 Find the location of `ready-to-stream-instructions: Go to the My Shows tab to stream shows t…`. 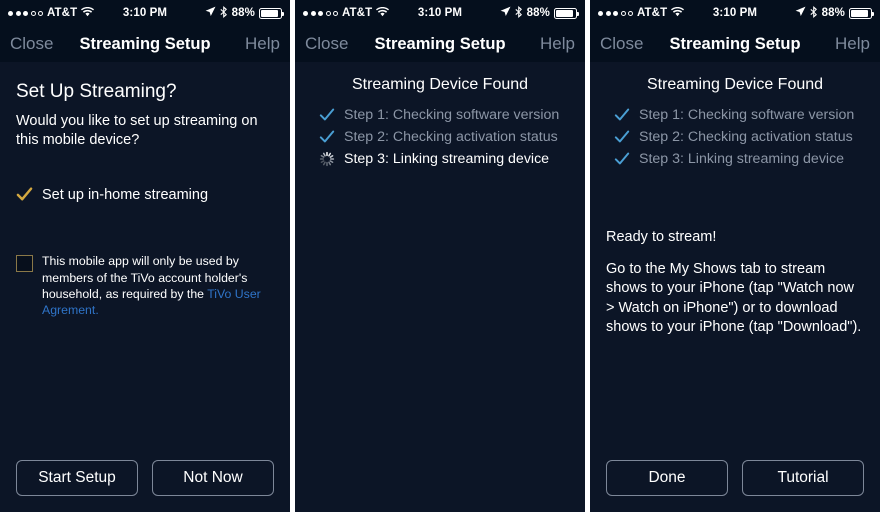

ready-to-stream-instructions: Go to the My Shows tab to stream shows t… is located at coordinates (734, 298).